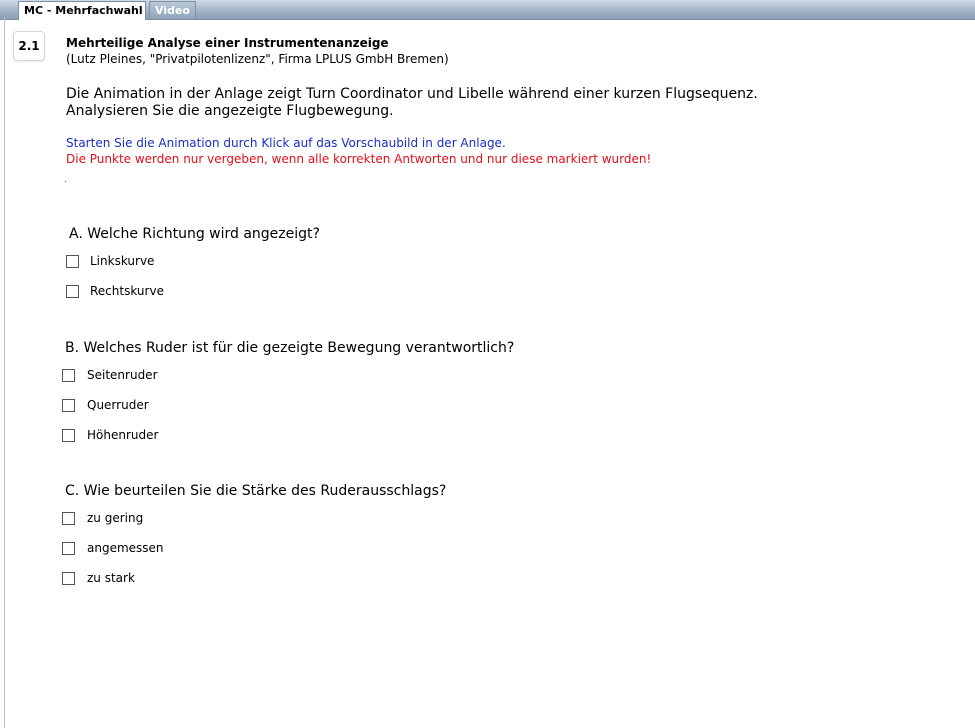 The height and width of the screenshot is (728, 975). Describe the element at coordinates (127, 291) in the screenshot. I see `option-label: Rechtskurve` at that location.